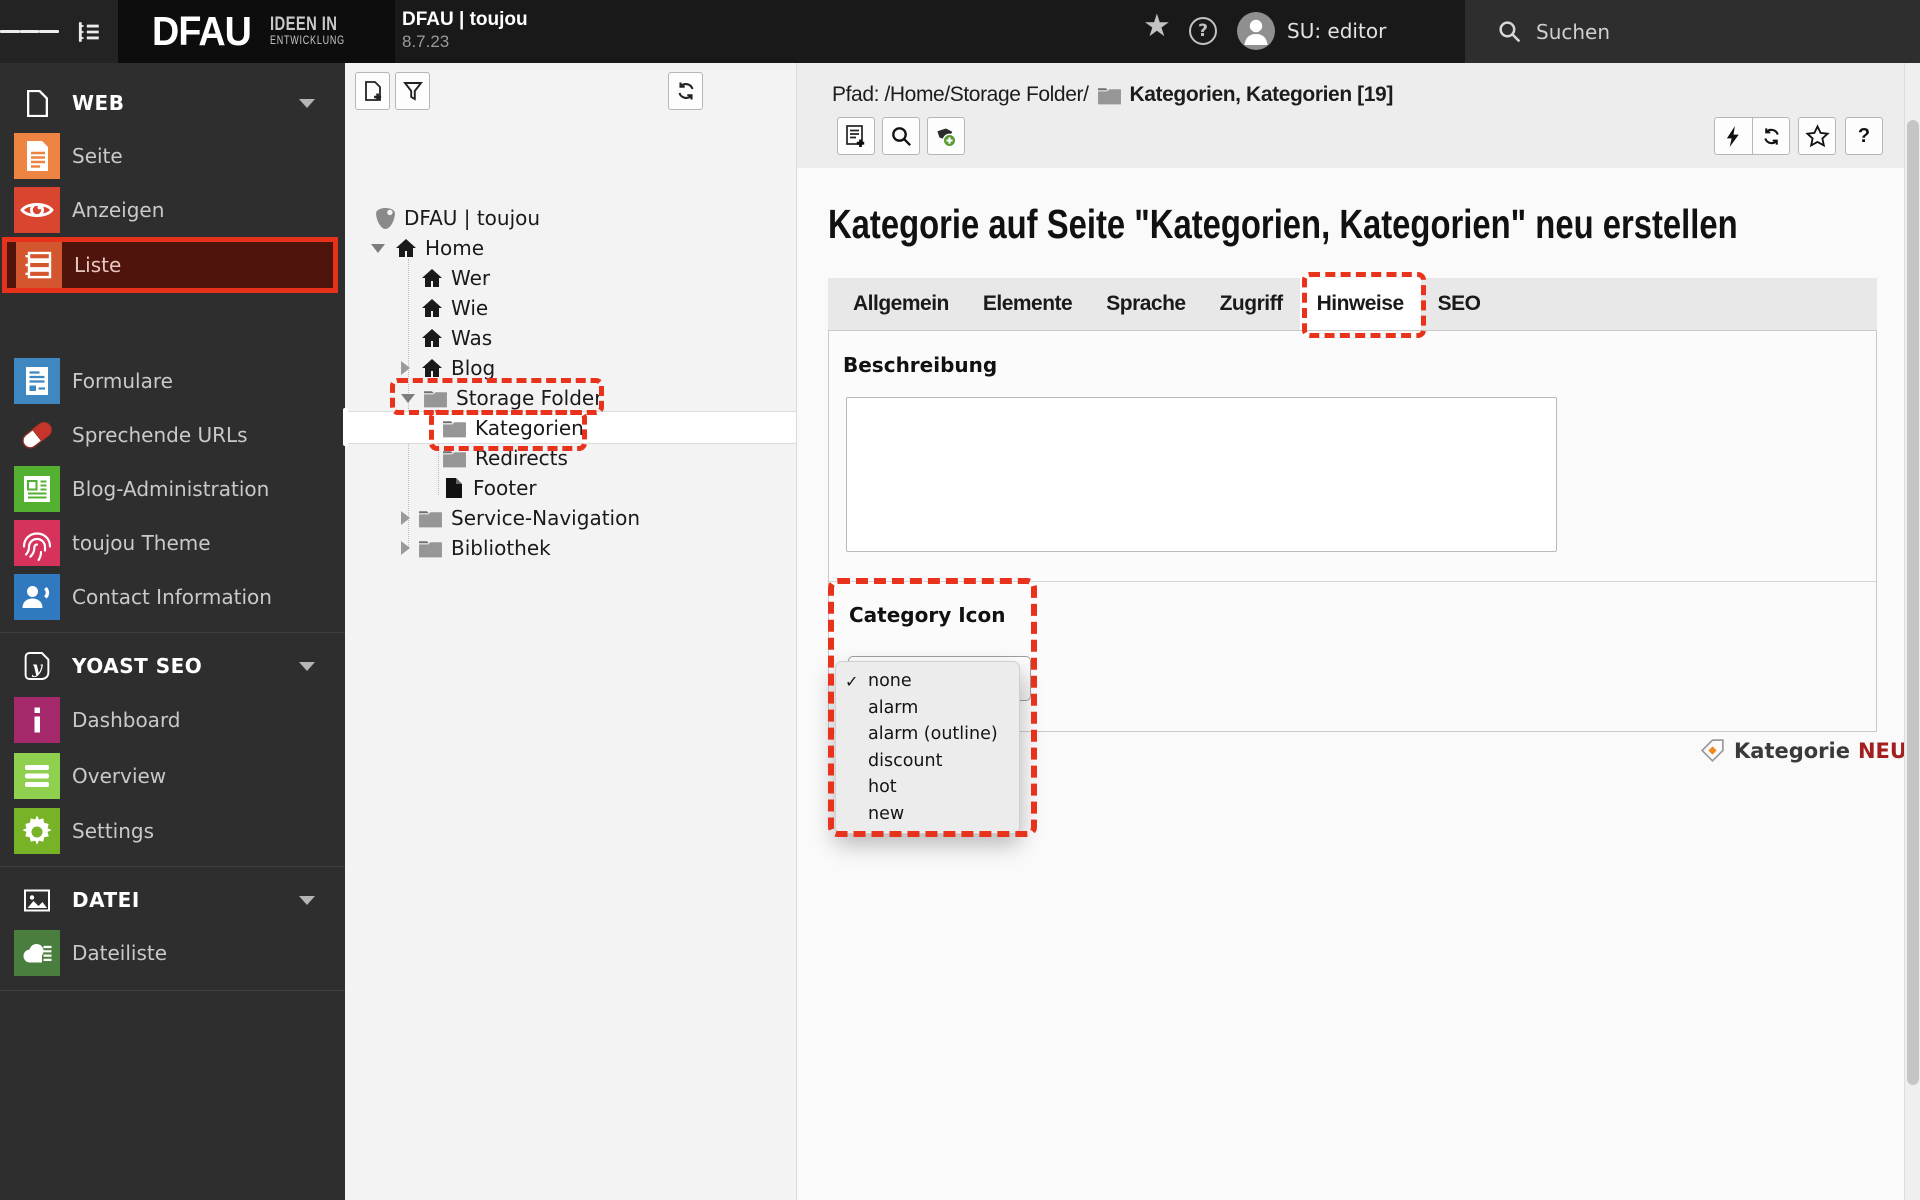 This screenshot has width=1920, height=1200. What do you see at coordinates (172, 489) in the screenshot?
I see `sidebar-item-blog-administration: Blog-Administration` at bounding box center [172, 489].